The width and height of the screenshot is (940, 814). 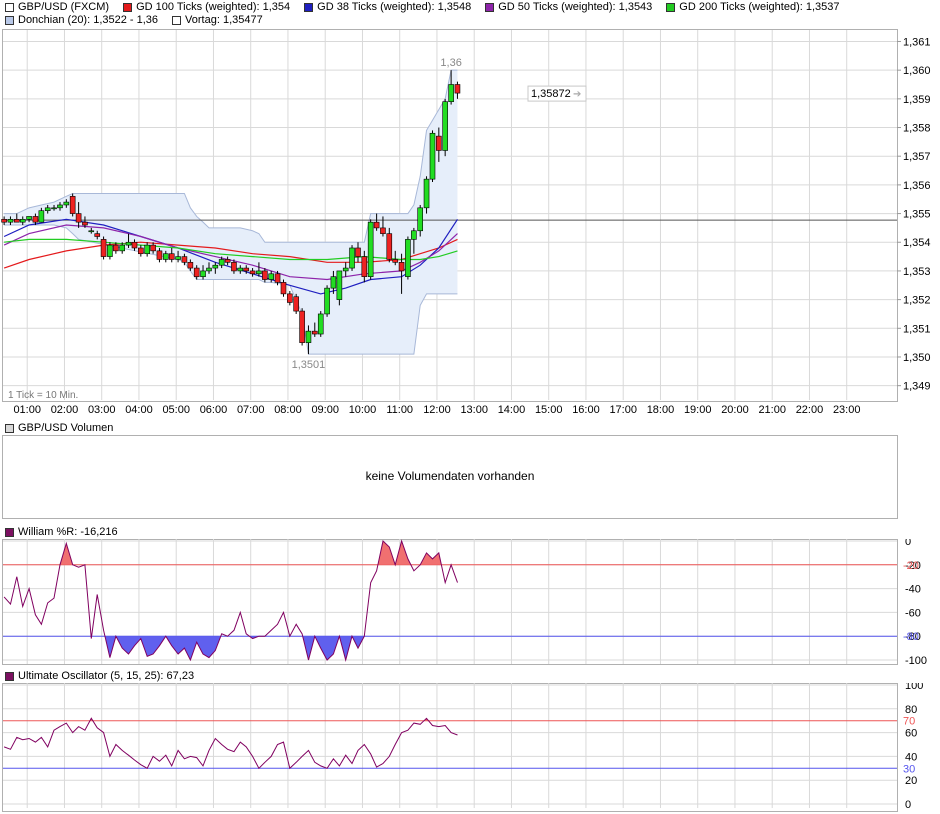 I want to click on x-tick-label: 16:00, so click(x=586, y=410).